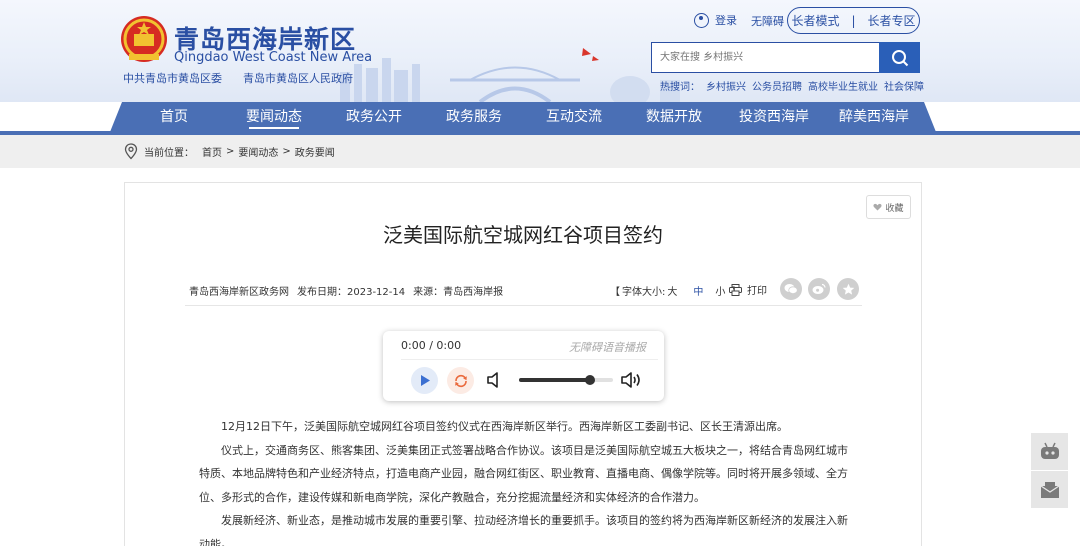  I want to click on share-weibo-button, so click(819, 289).